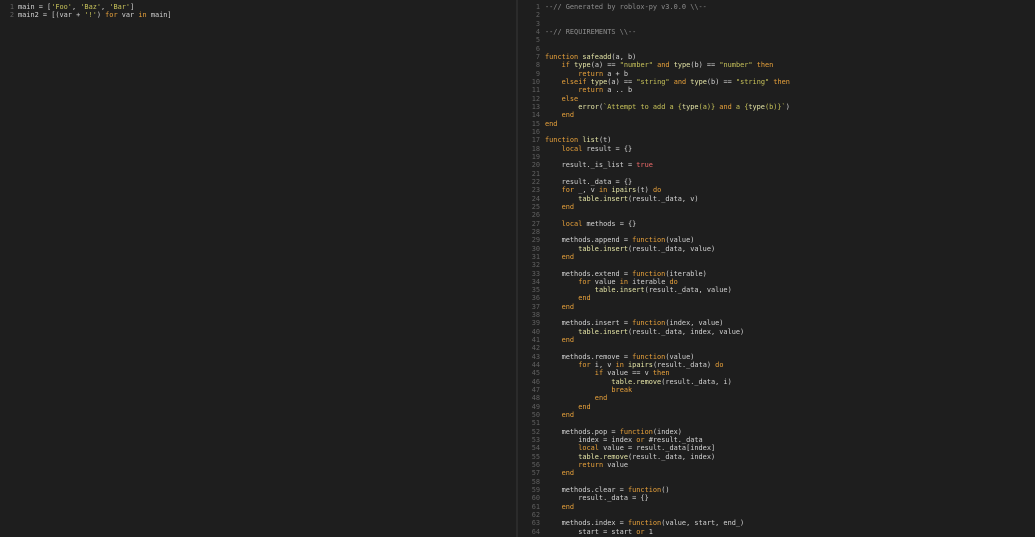 The image size is (1035, 537). I want to click on code-line: 1 main = ['Foo', 'Baz', 'Bar'], so click(258, 7).